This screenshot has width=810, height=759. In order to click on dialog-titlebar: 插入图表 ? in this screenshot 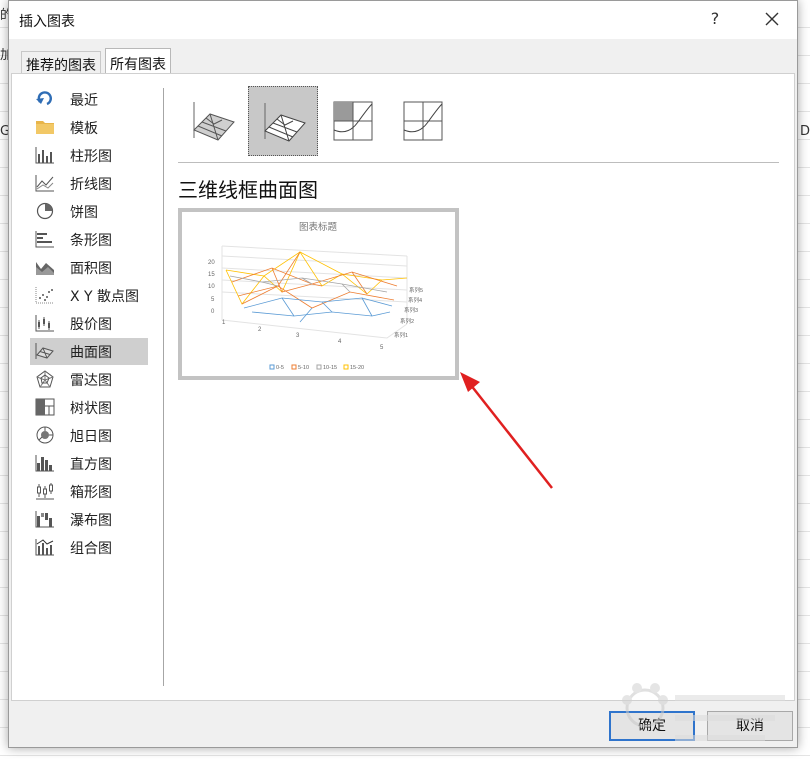, I will do `click(403, 20)`.